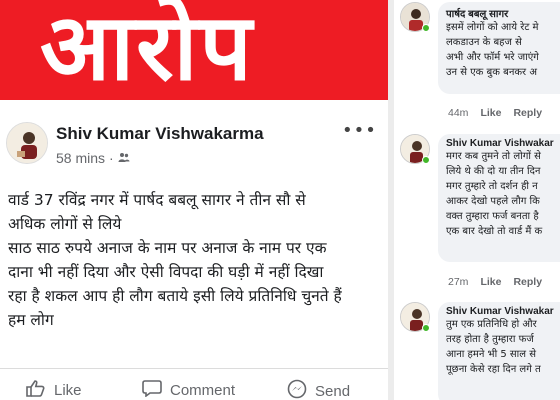 This screenshot has height=400, width=560. I want to click on comment-line: तरह होता है तुम्हारा फर्ज, so click(490, 339).